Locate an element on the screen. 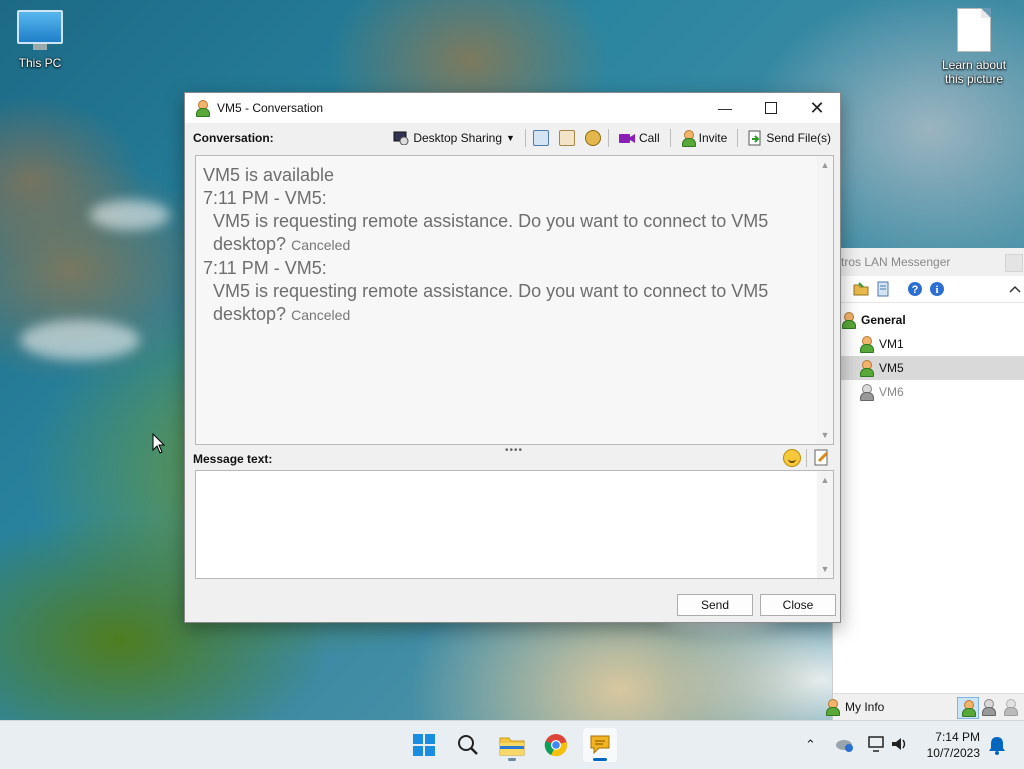  minimize-button is located at coordinates (1014, 263).